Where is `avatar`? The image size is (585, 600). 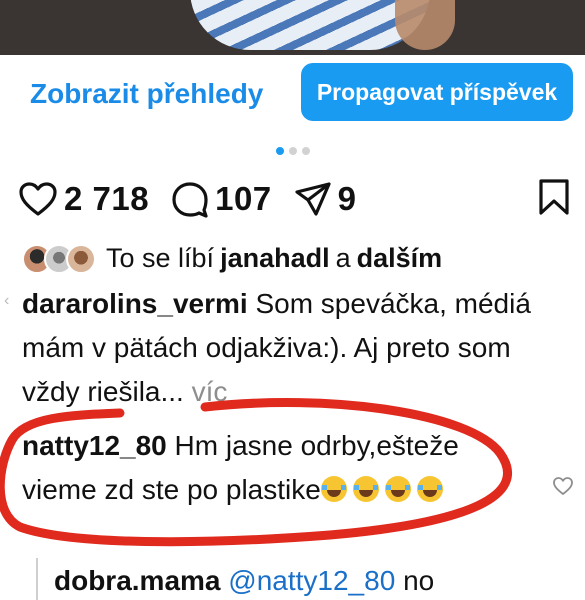
avatar is located at coordinates (81, 258).